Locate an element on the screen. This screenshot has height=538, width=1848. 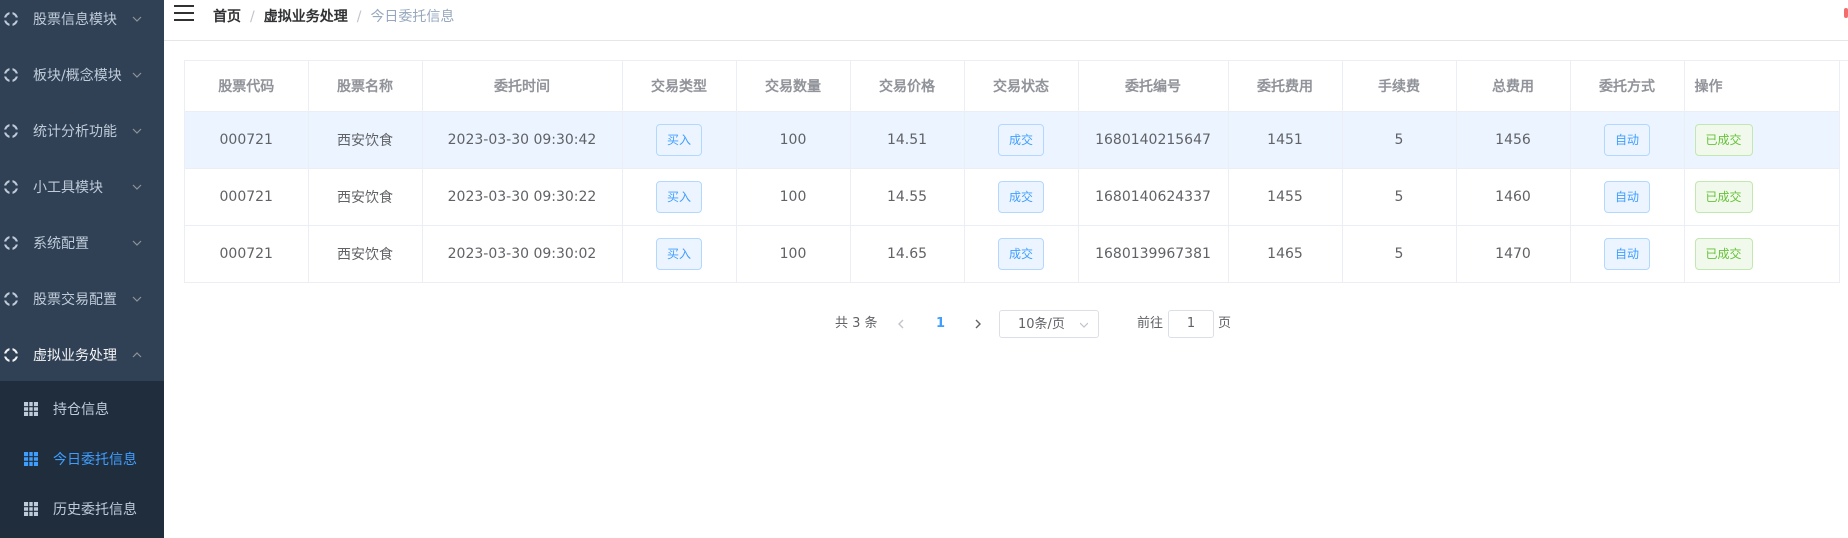
cell-order-no: 1680139967381 is located at coordinates (1153, 254).